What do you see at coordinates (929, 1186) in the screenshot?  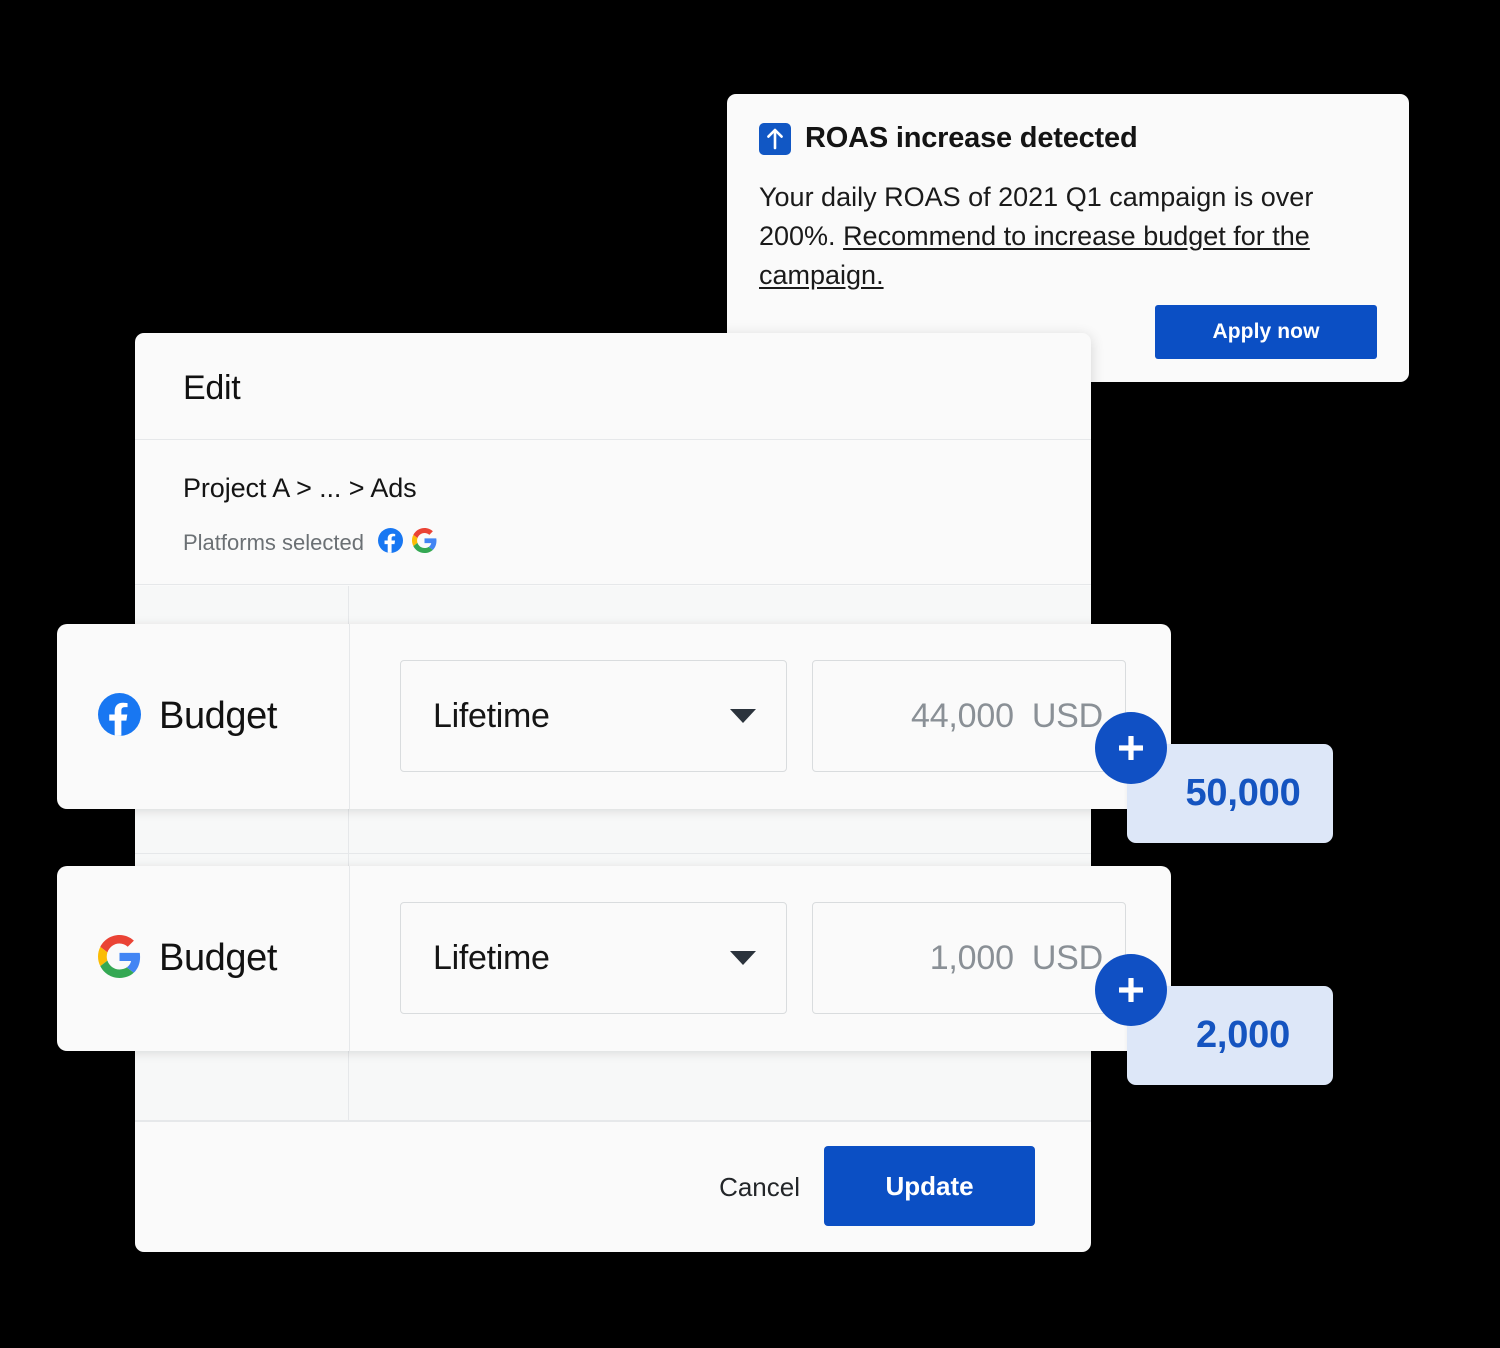 I see `update-button: Update` at bounding box center [929, 1186].